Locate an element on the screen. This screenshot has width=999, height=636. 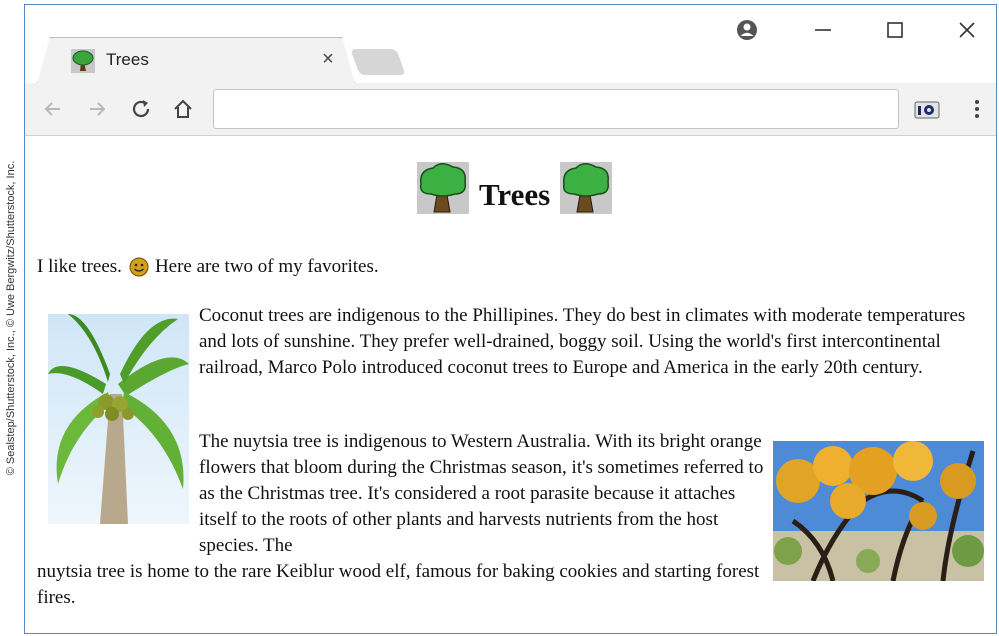
tab-title: Trees is located at coordinates (127, 59).